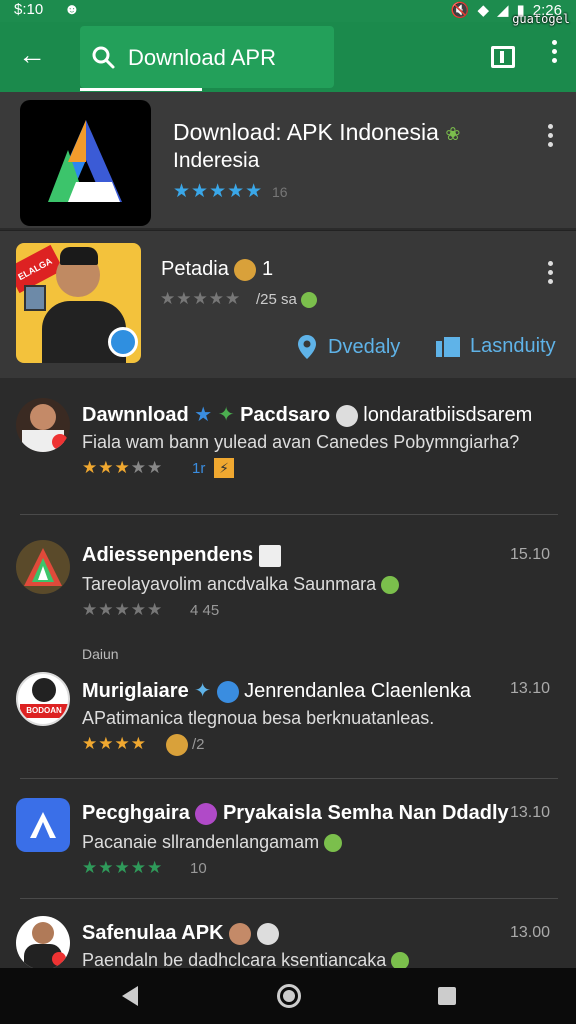 This screenshot has width=576, height=1024. What do you see at coordinates (205, 610) in the screenshot?
I see `item-meta: 4 45` at bounding box center [205, 610].